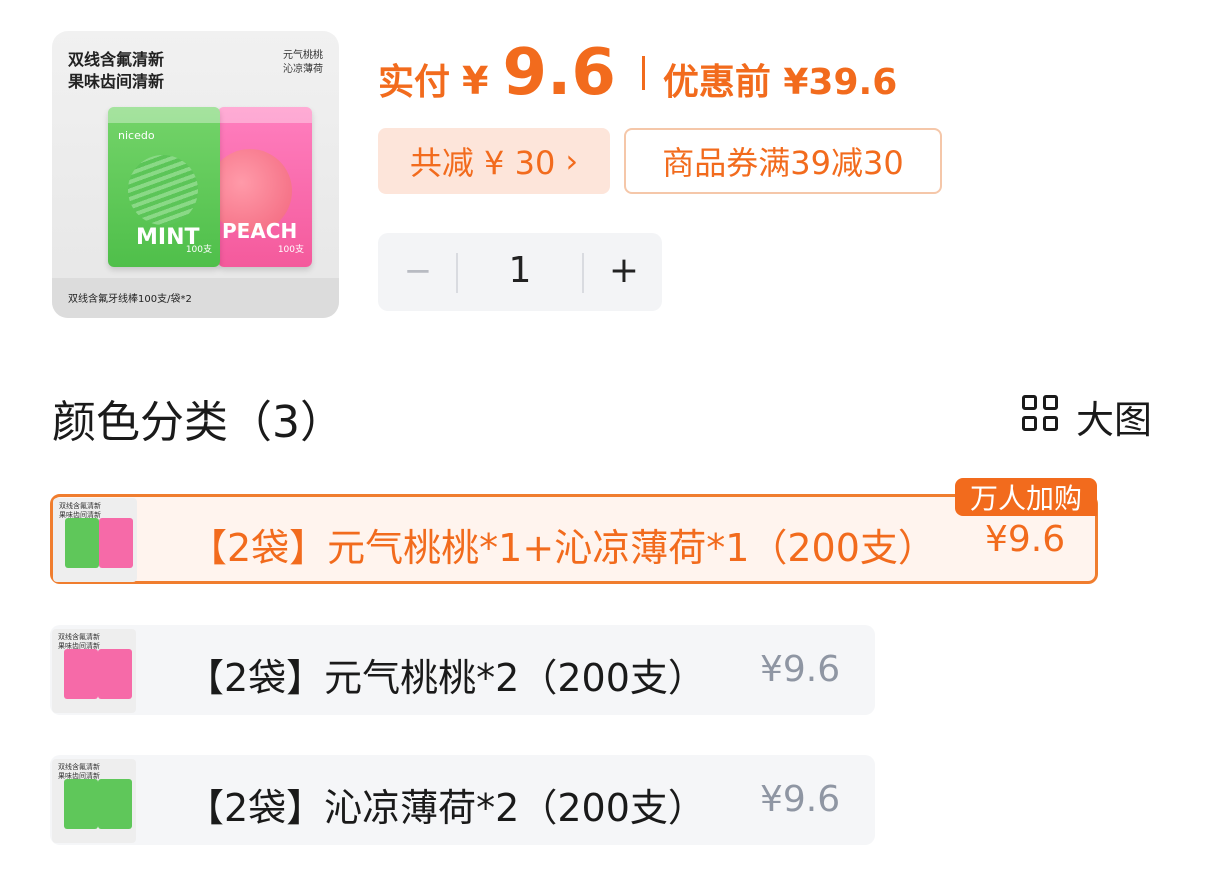 This screenshot has width=1220, height=891. Describe the element at coordinates (624, 271) in the screenshot. I see `increment-button: +` at that location.